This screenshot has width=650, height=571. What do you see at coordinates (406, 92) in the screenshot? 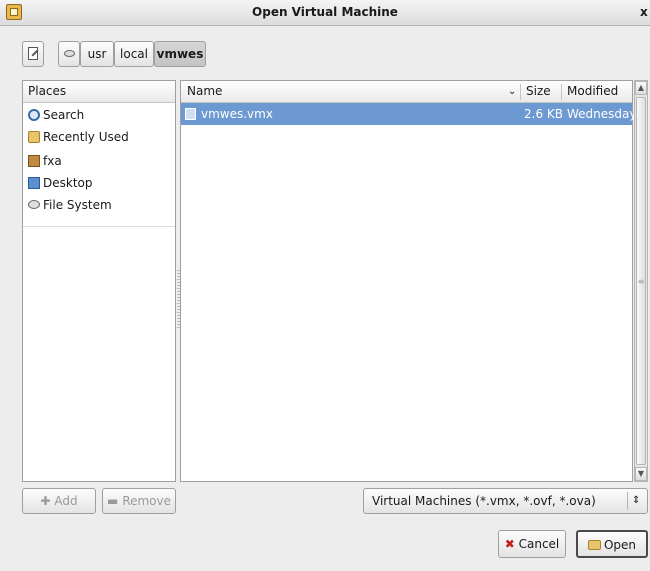
I see `file-list-header: Name ⌄ Size Modified` at bounding box center [406, 92].